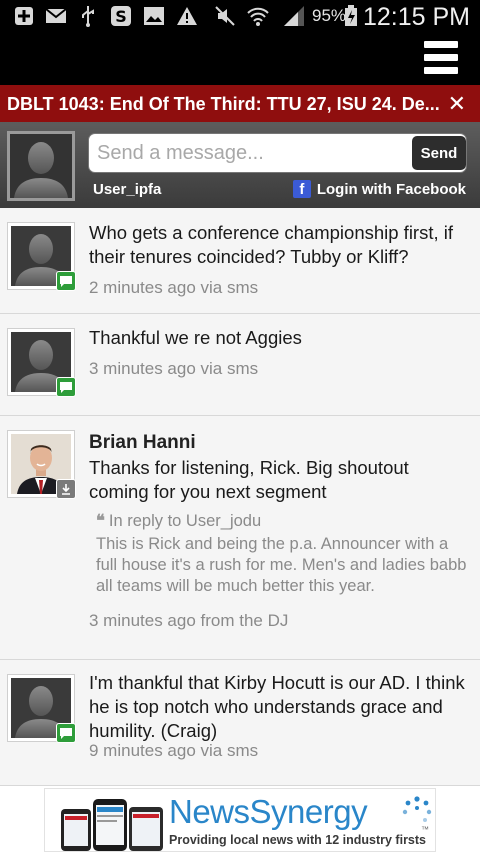 The image size is (480, 854). Describe the element at coordinates (66, 489) in the screenshot. I see `download-icon` at that location.